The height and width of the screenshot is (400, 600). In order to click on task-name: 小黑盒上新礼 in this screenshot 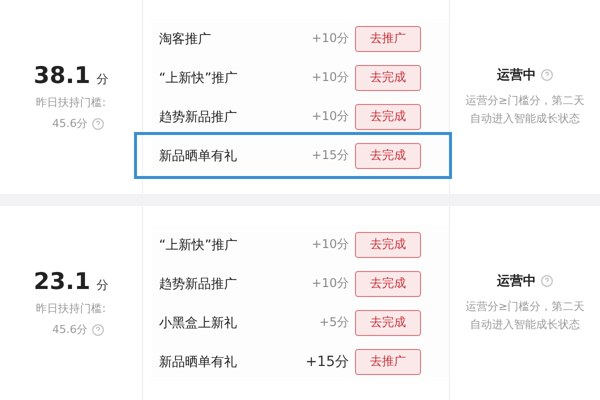, I will do `click(198, 323)`.